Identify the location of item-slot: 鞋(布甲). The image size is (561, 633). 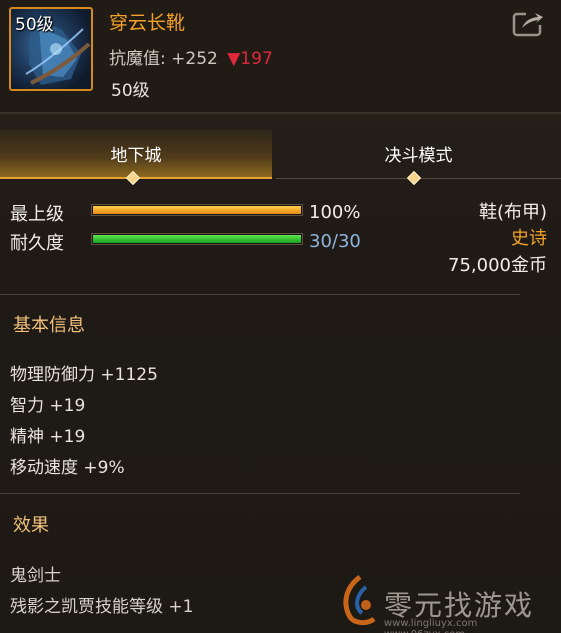
(512, 212).